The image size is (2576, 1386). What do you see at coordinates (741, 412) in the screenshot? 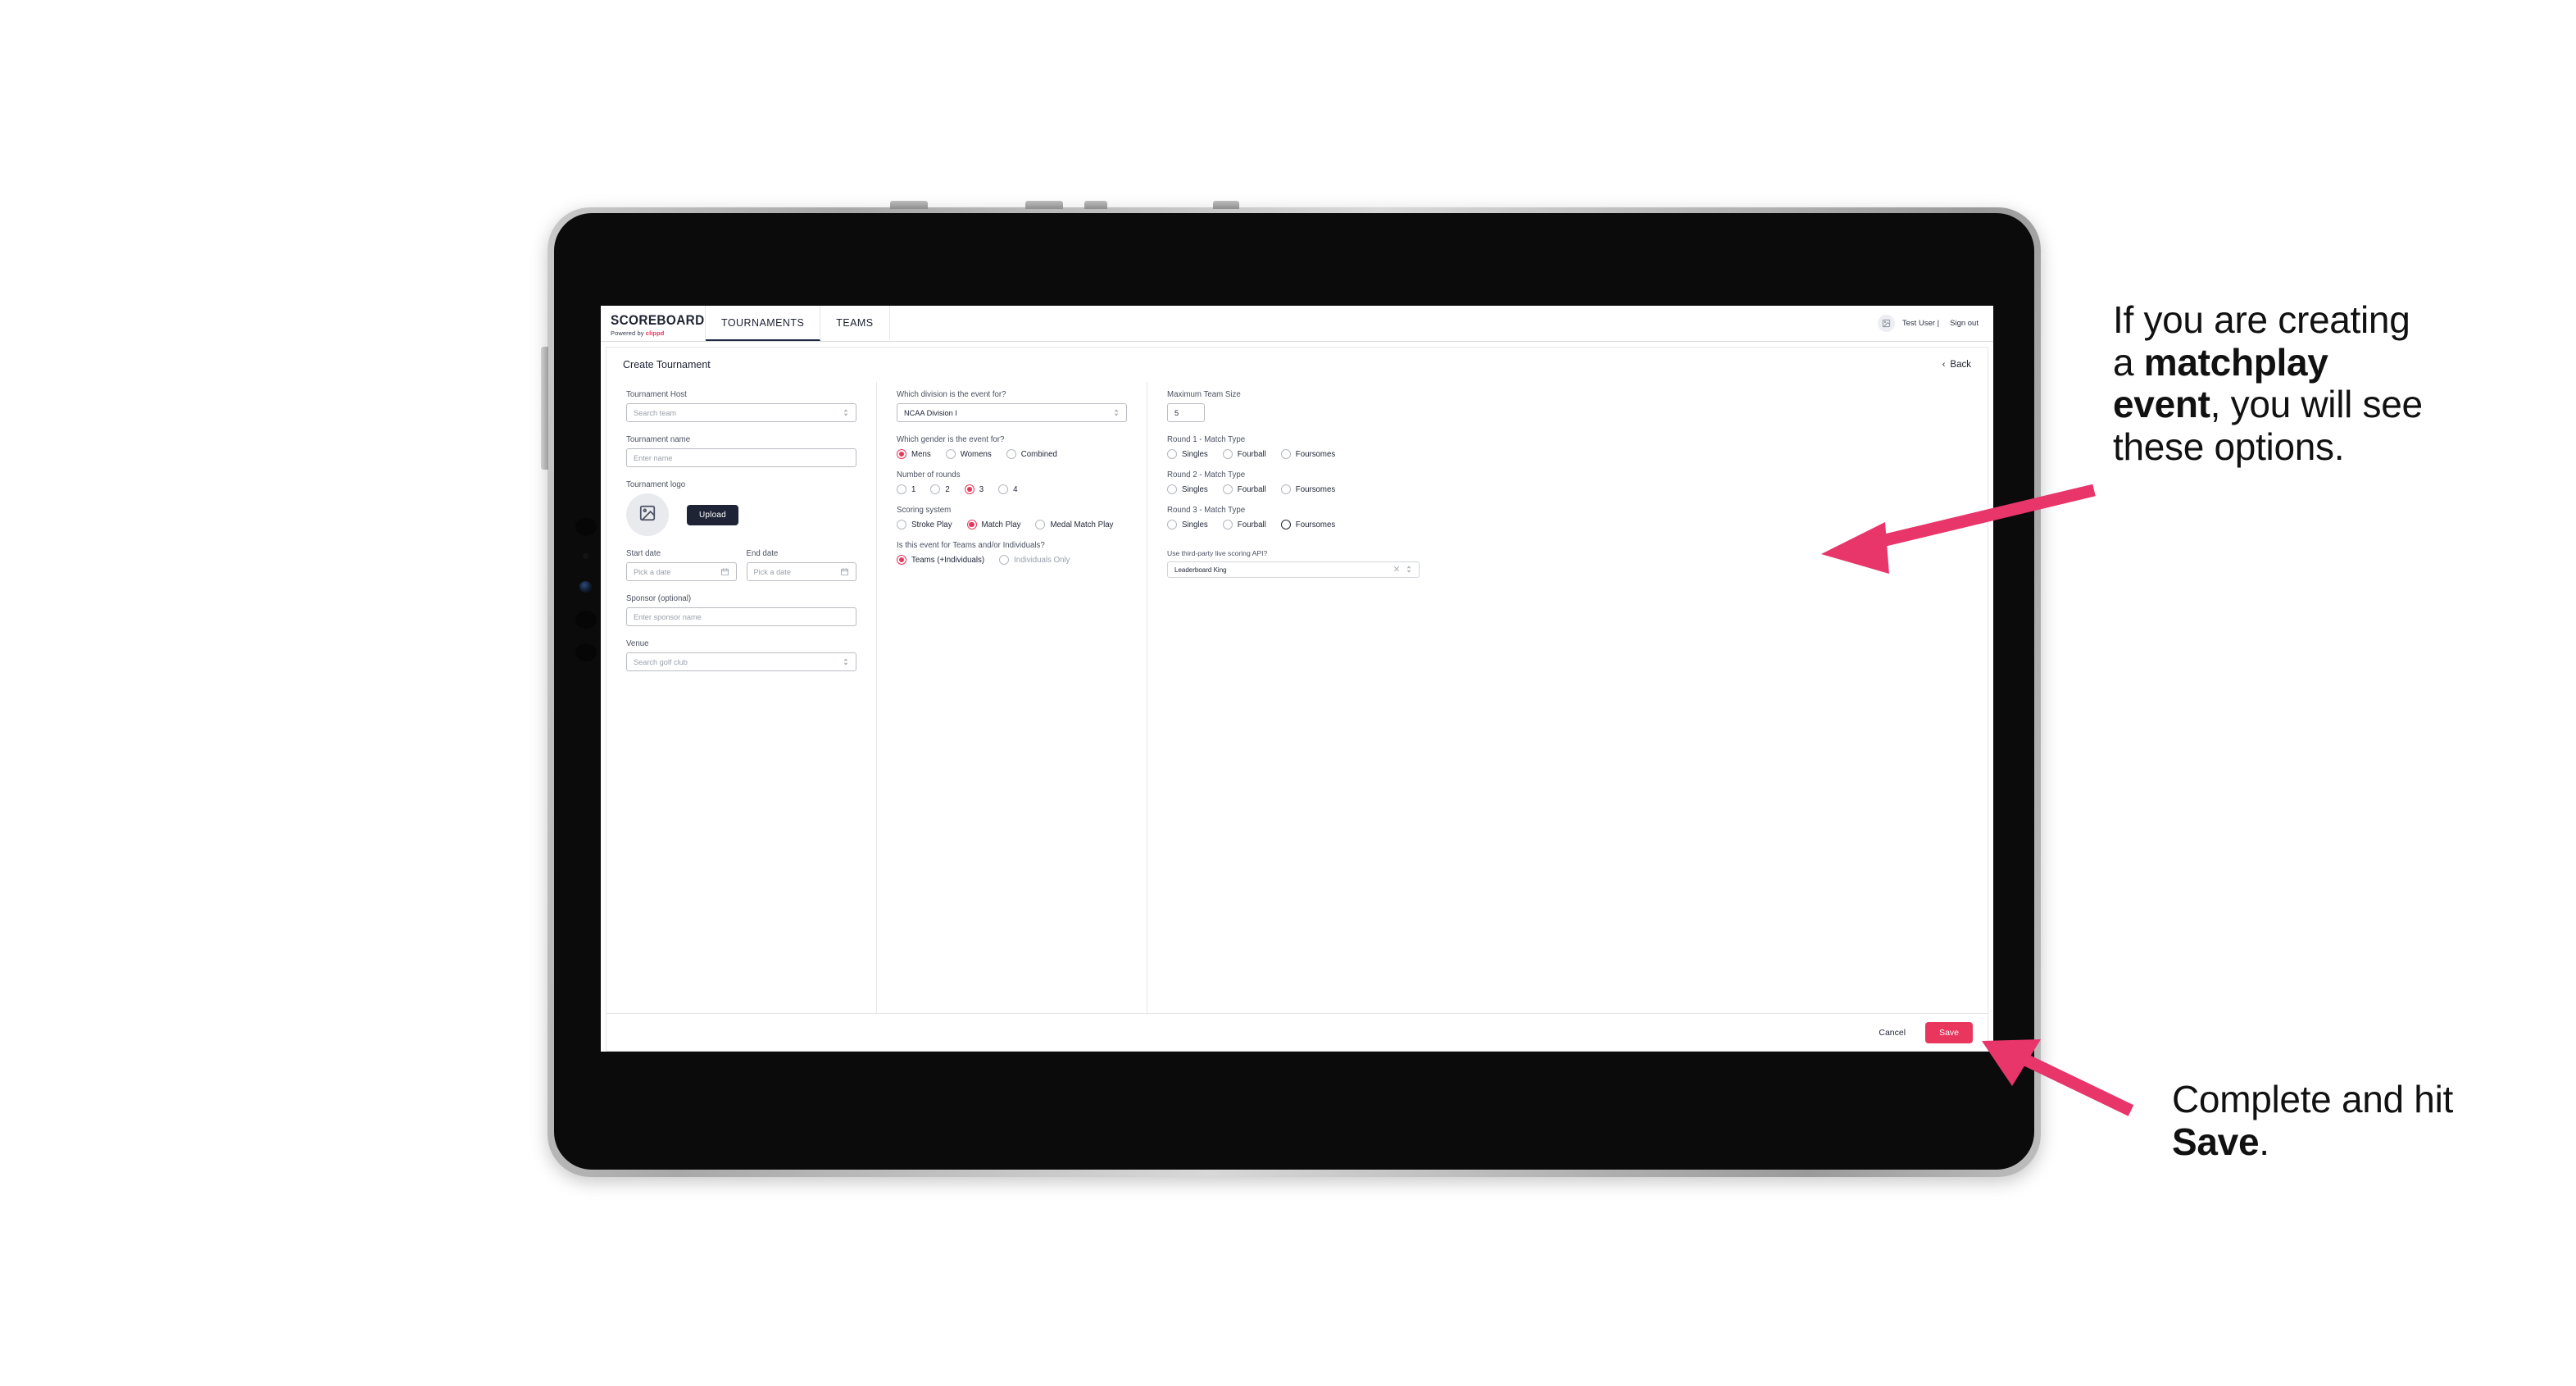
I see `tournament-host-input: Search team` at bounding box center [741, 412].